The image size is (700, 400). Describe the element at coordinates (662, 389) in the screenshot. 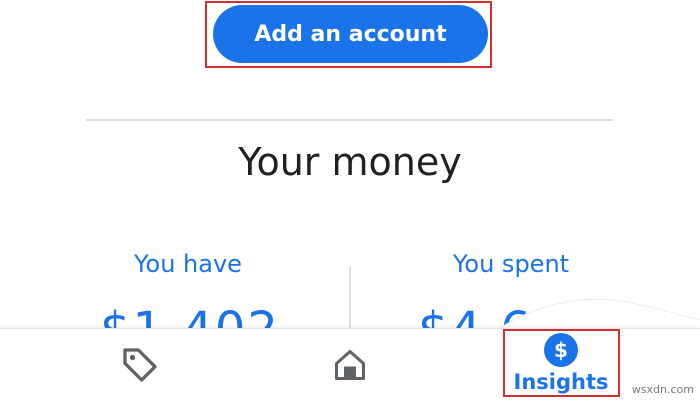

I see `watermark: wsxdn.com` at that location.